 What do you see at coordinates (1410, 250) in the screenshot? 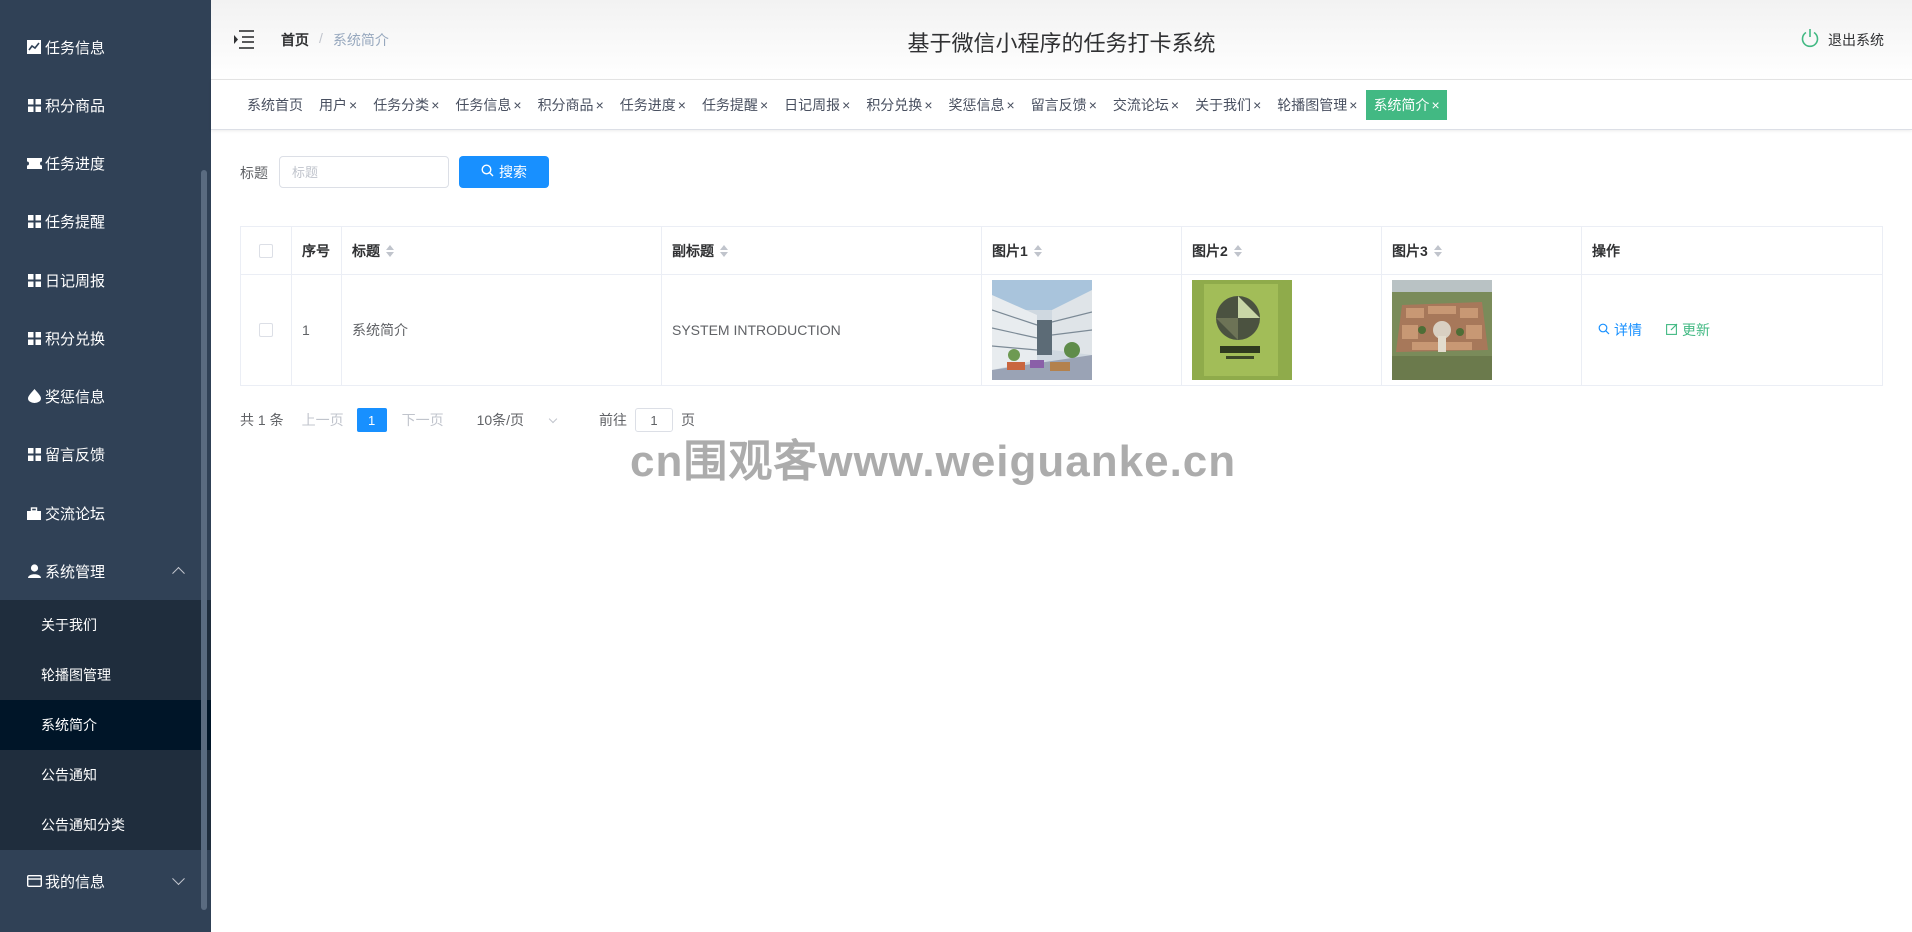
I see `col-label: 图片3` at bounding box center [1410, 250].